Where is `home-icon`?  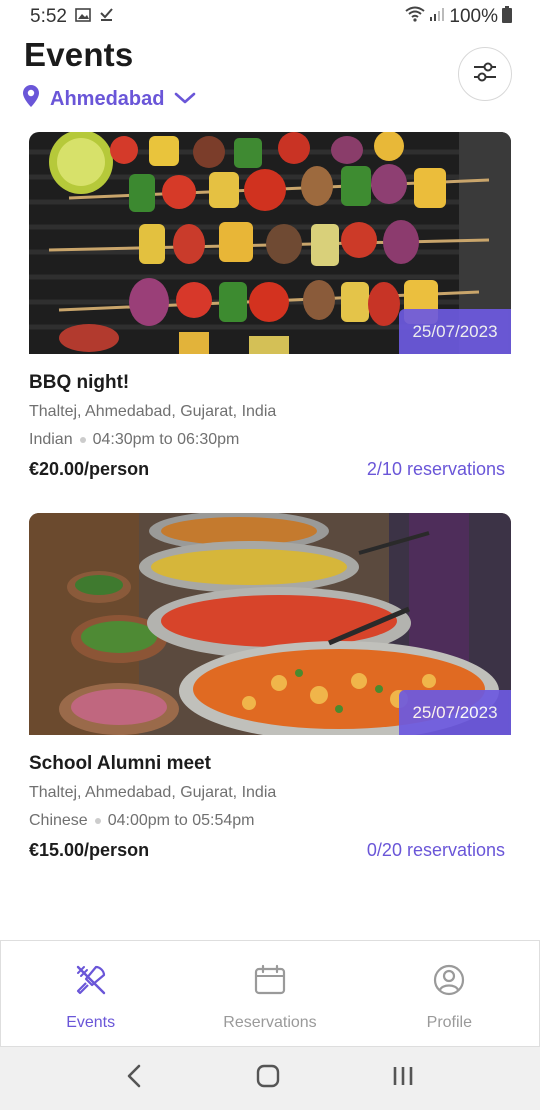 home-icon is located at coordinates (268, 1078).